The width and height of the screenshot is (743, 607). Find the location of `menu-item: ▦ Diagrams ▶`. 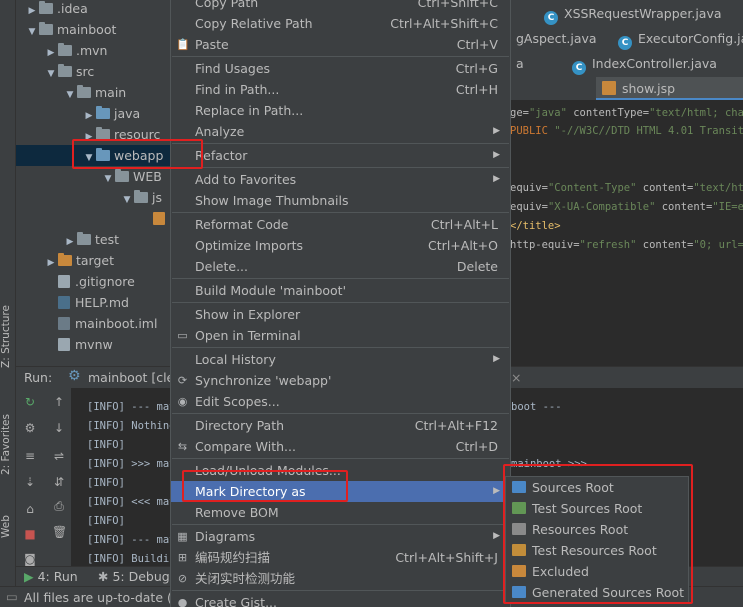

menu-item: ▦ Diagrams ▶ is located at coordinates (340, 536).